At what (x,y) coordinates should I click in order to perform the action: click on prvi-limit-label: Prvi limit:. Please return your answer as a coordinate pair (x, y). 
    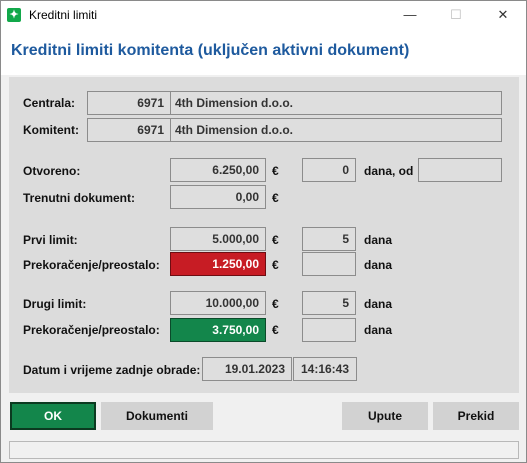
    Looking at the image, I should click on (50, 240).